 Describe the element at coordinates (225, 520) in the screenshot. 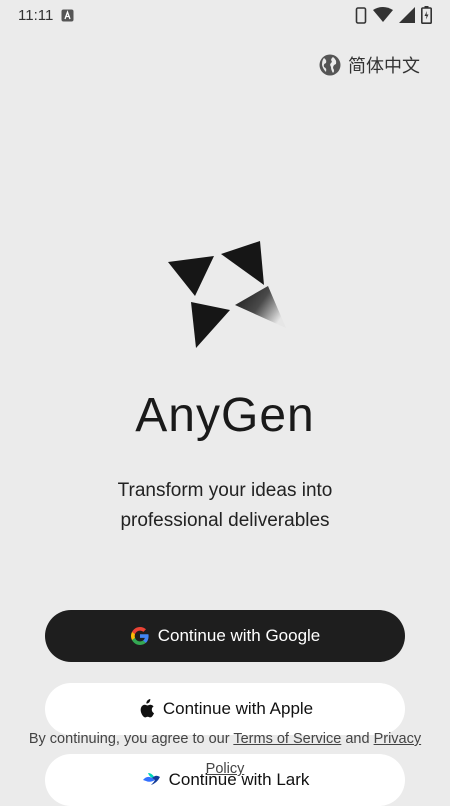

I see `tagline-line-2: professional deliverables` at that location.